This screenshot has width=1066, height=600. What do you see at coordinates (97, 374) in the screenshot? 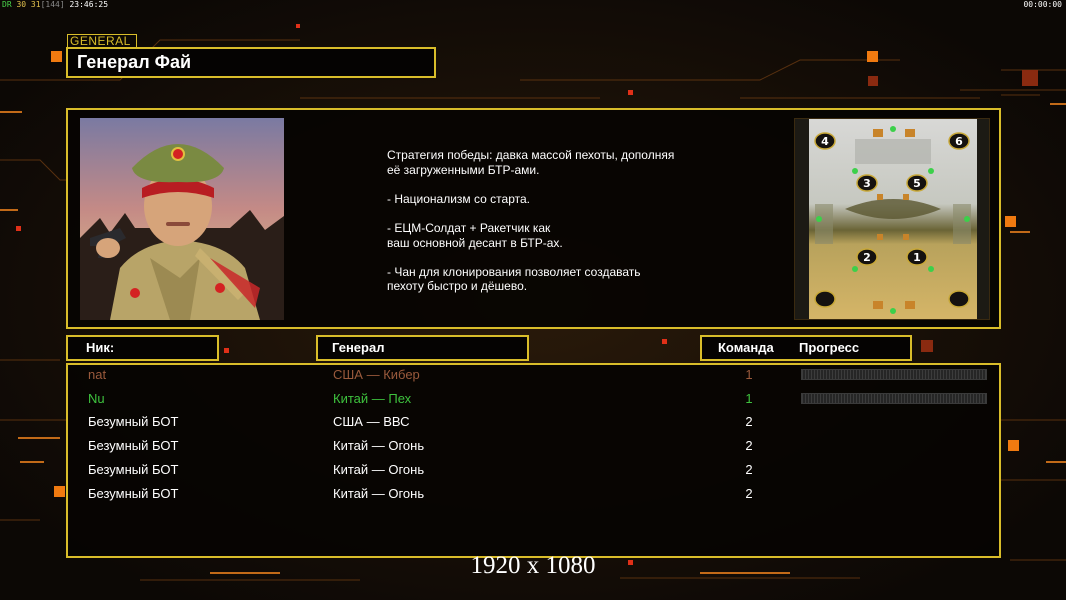
I see `player-nick: nat` at bounding box center [97, 374].